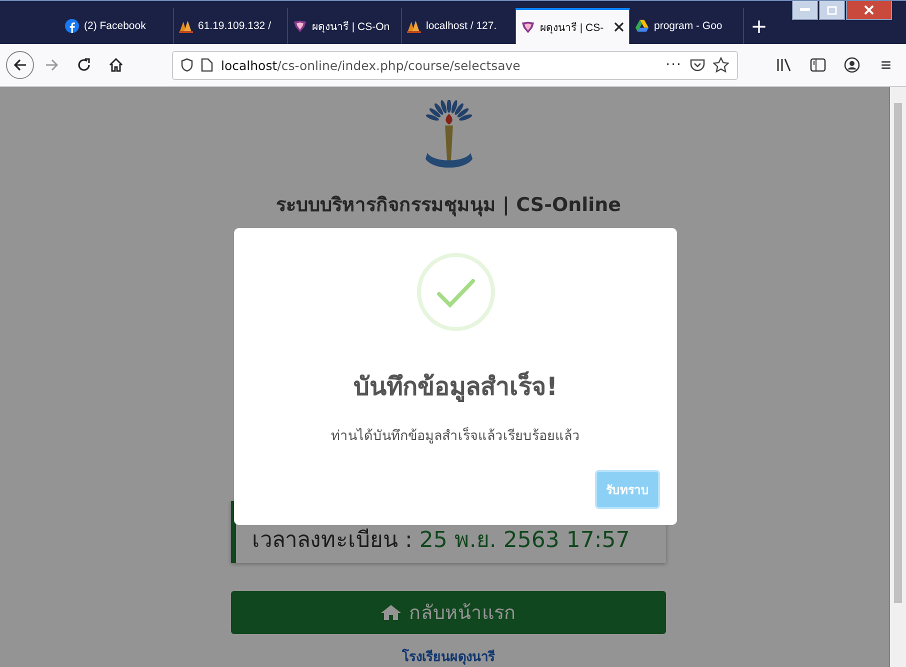 This screenshot has height=667, width=906. I want to click on maximize-icon, so click(832, 10).